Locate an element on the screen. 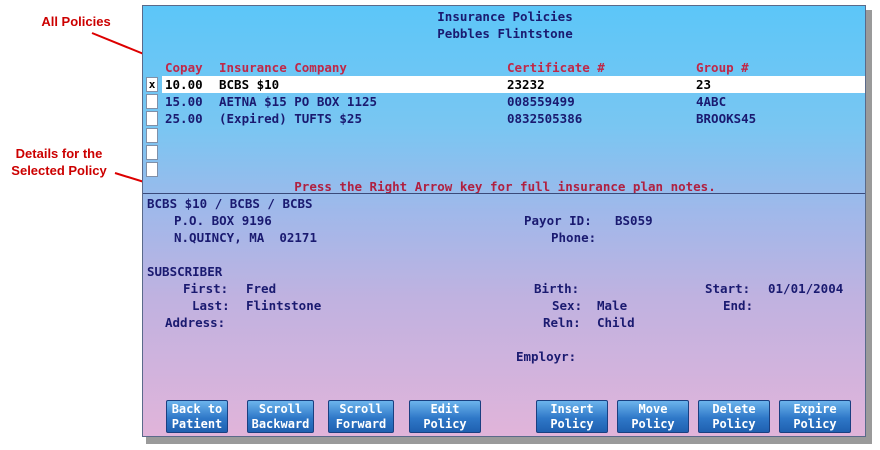 This screenshot has width=880, height=450. policy-group: 23 is located at coordinates (704, 84).